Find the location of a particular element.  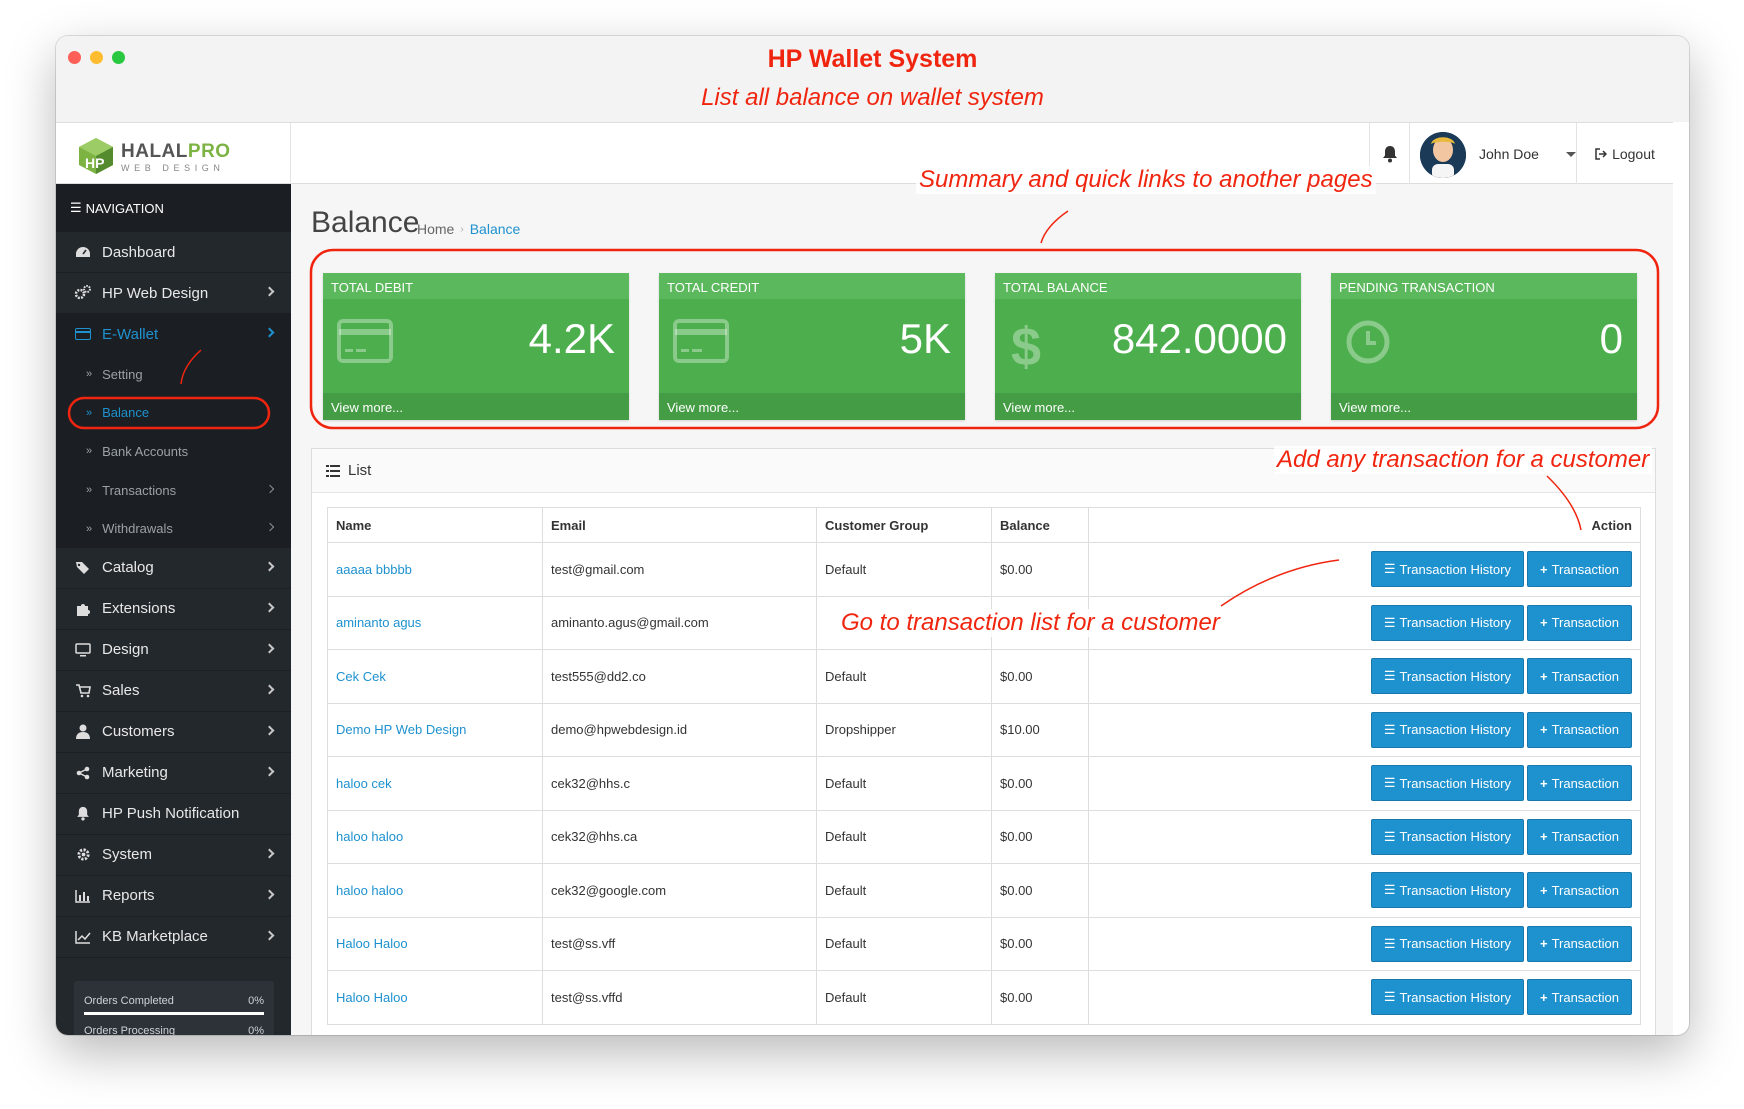

col-header-name: Name is located at coordinates (435, 525).